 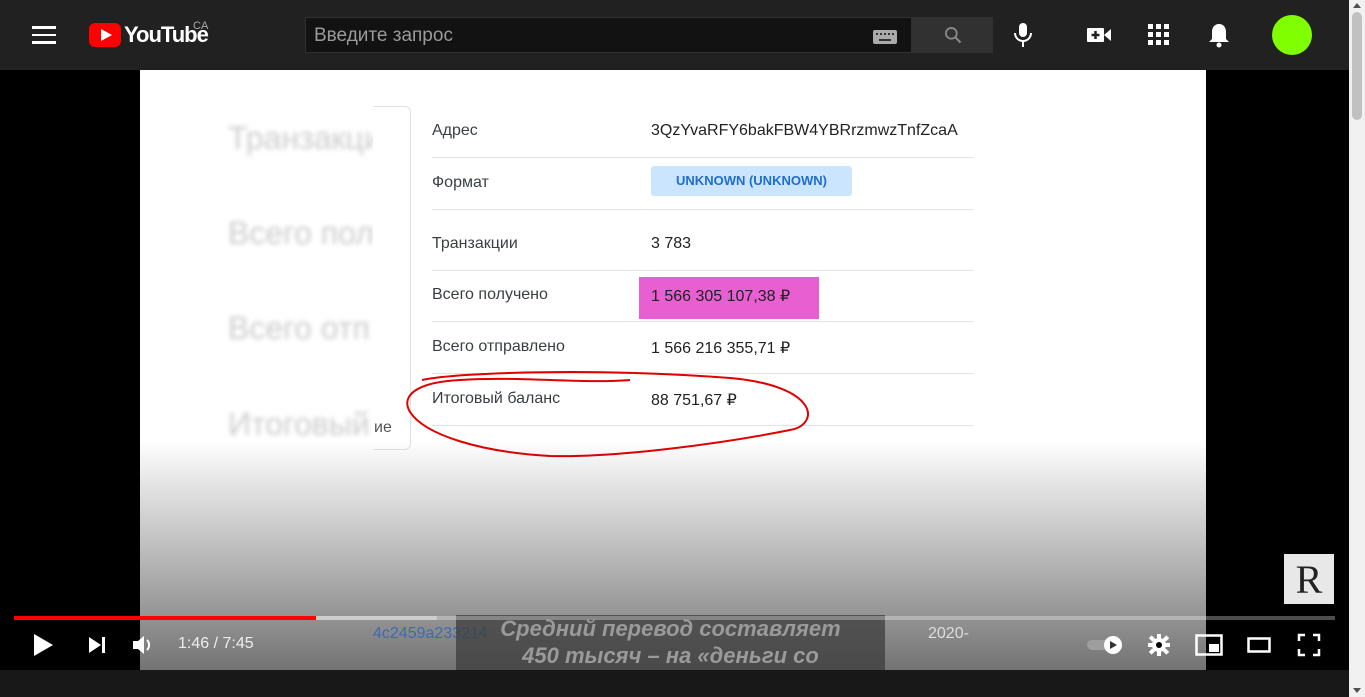 What do you see at coordinates (586, 36) in the screenshot?
I see `search-input` at bounding box center [586, 36].